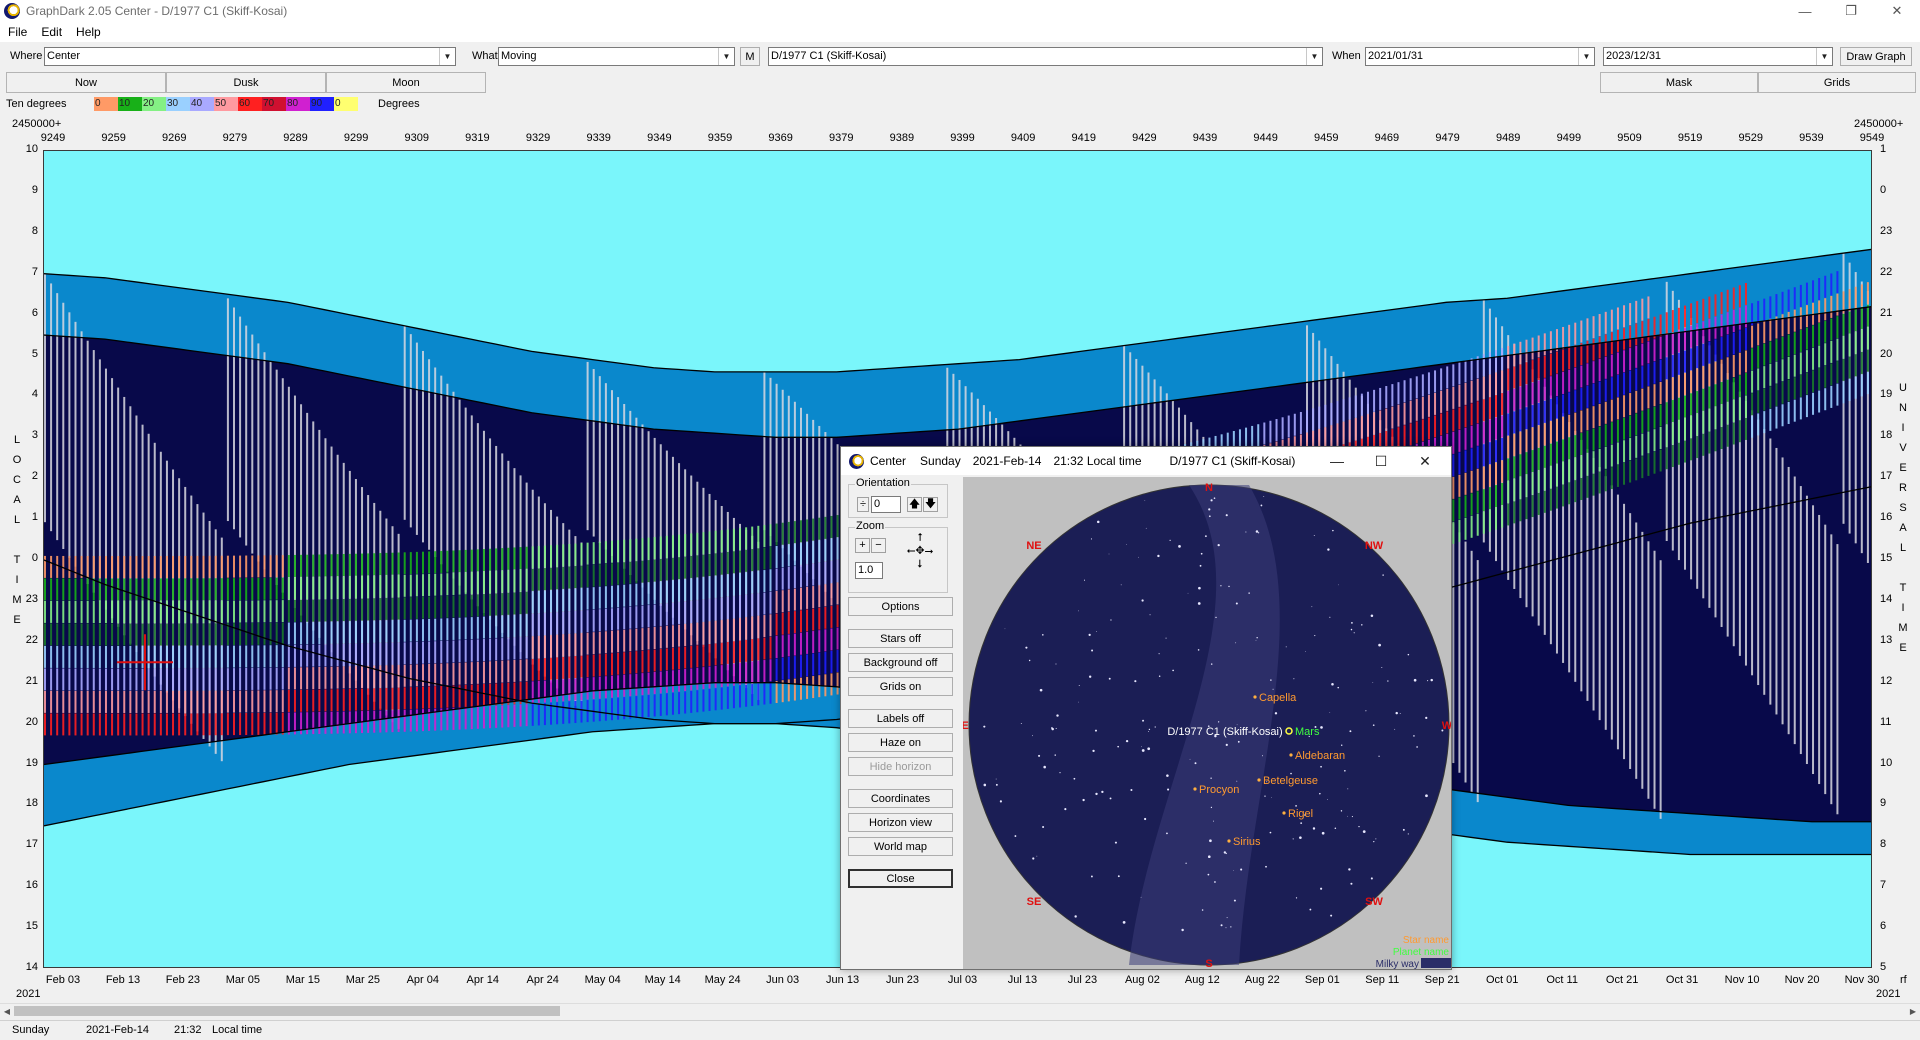 Image resolution: width=1920 pixels, height=1040 pixels. Describe the element at coordinates (750, 56) in the screenshot. I see `m-button: M` at that location.